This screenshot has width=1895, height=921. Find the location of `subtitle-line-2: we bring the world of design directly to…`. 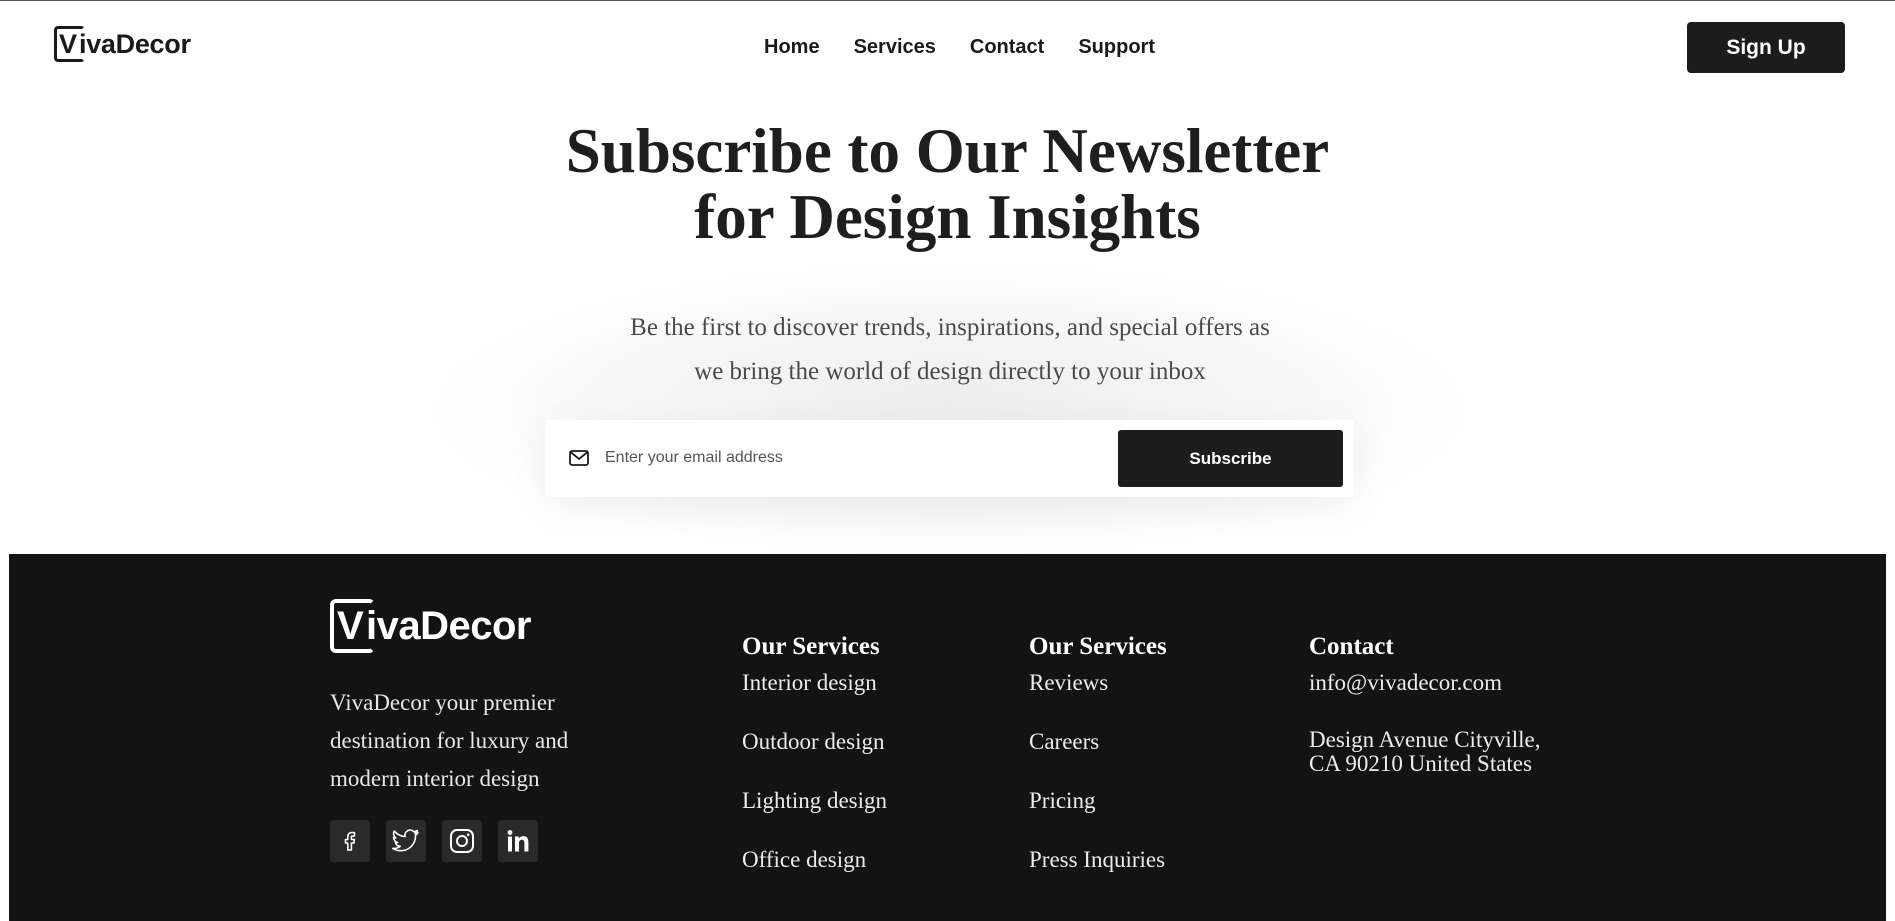

subtitle-line-2: we bring the world of design directly to… is located at coordinates (950, 371).